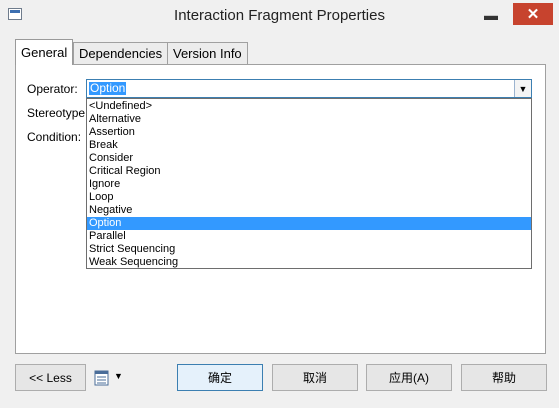 Image resolution: width=559 pixels, height=408 pixels. Describe the element at coordinates (315, 377) in the screenshot. I see `cancel-button: 取消` at that location.